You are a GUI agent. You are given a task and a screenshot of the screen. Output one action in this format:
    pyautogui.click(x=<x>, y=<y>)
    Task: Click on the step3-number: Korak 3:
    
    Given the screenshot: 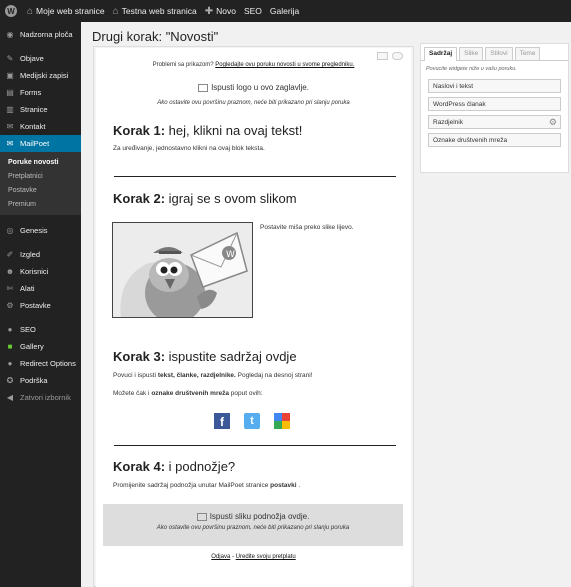 What is the action you would take?
    pyautogui.click(x=139, y=356)
    